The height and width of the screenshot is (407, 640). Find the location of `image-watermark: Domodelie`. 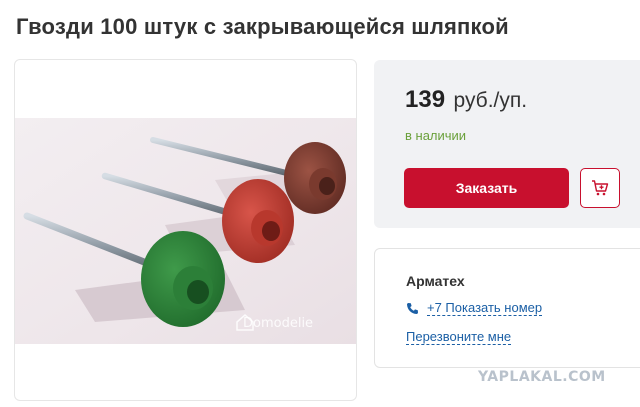

image-watermark: Domodelie is located at coordinates (278, 323).